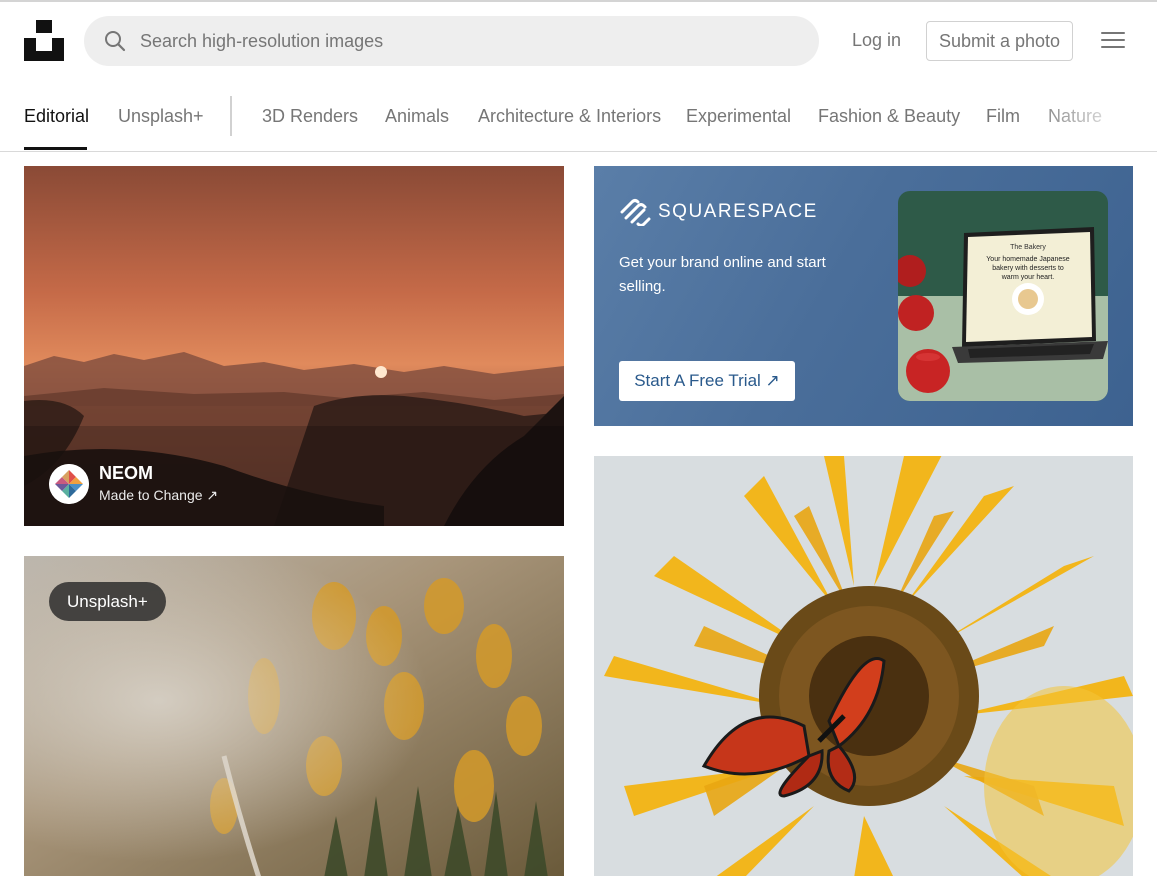 Image resolution: width=1157 pixels, height=876 pixels. I want to click on svg-text: The Bakery, so click(1028, 247).